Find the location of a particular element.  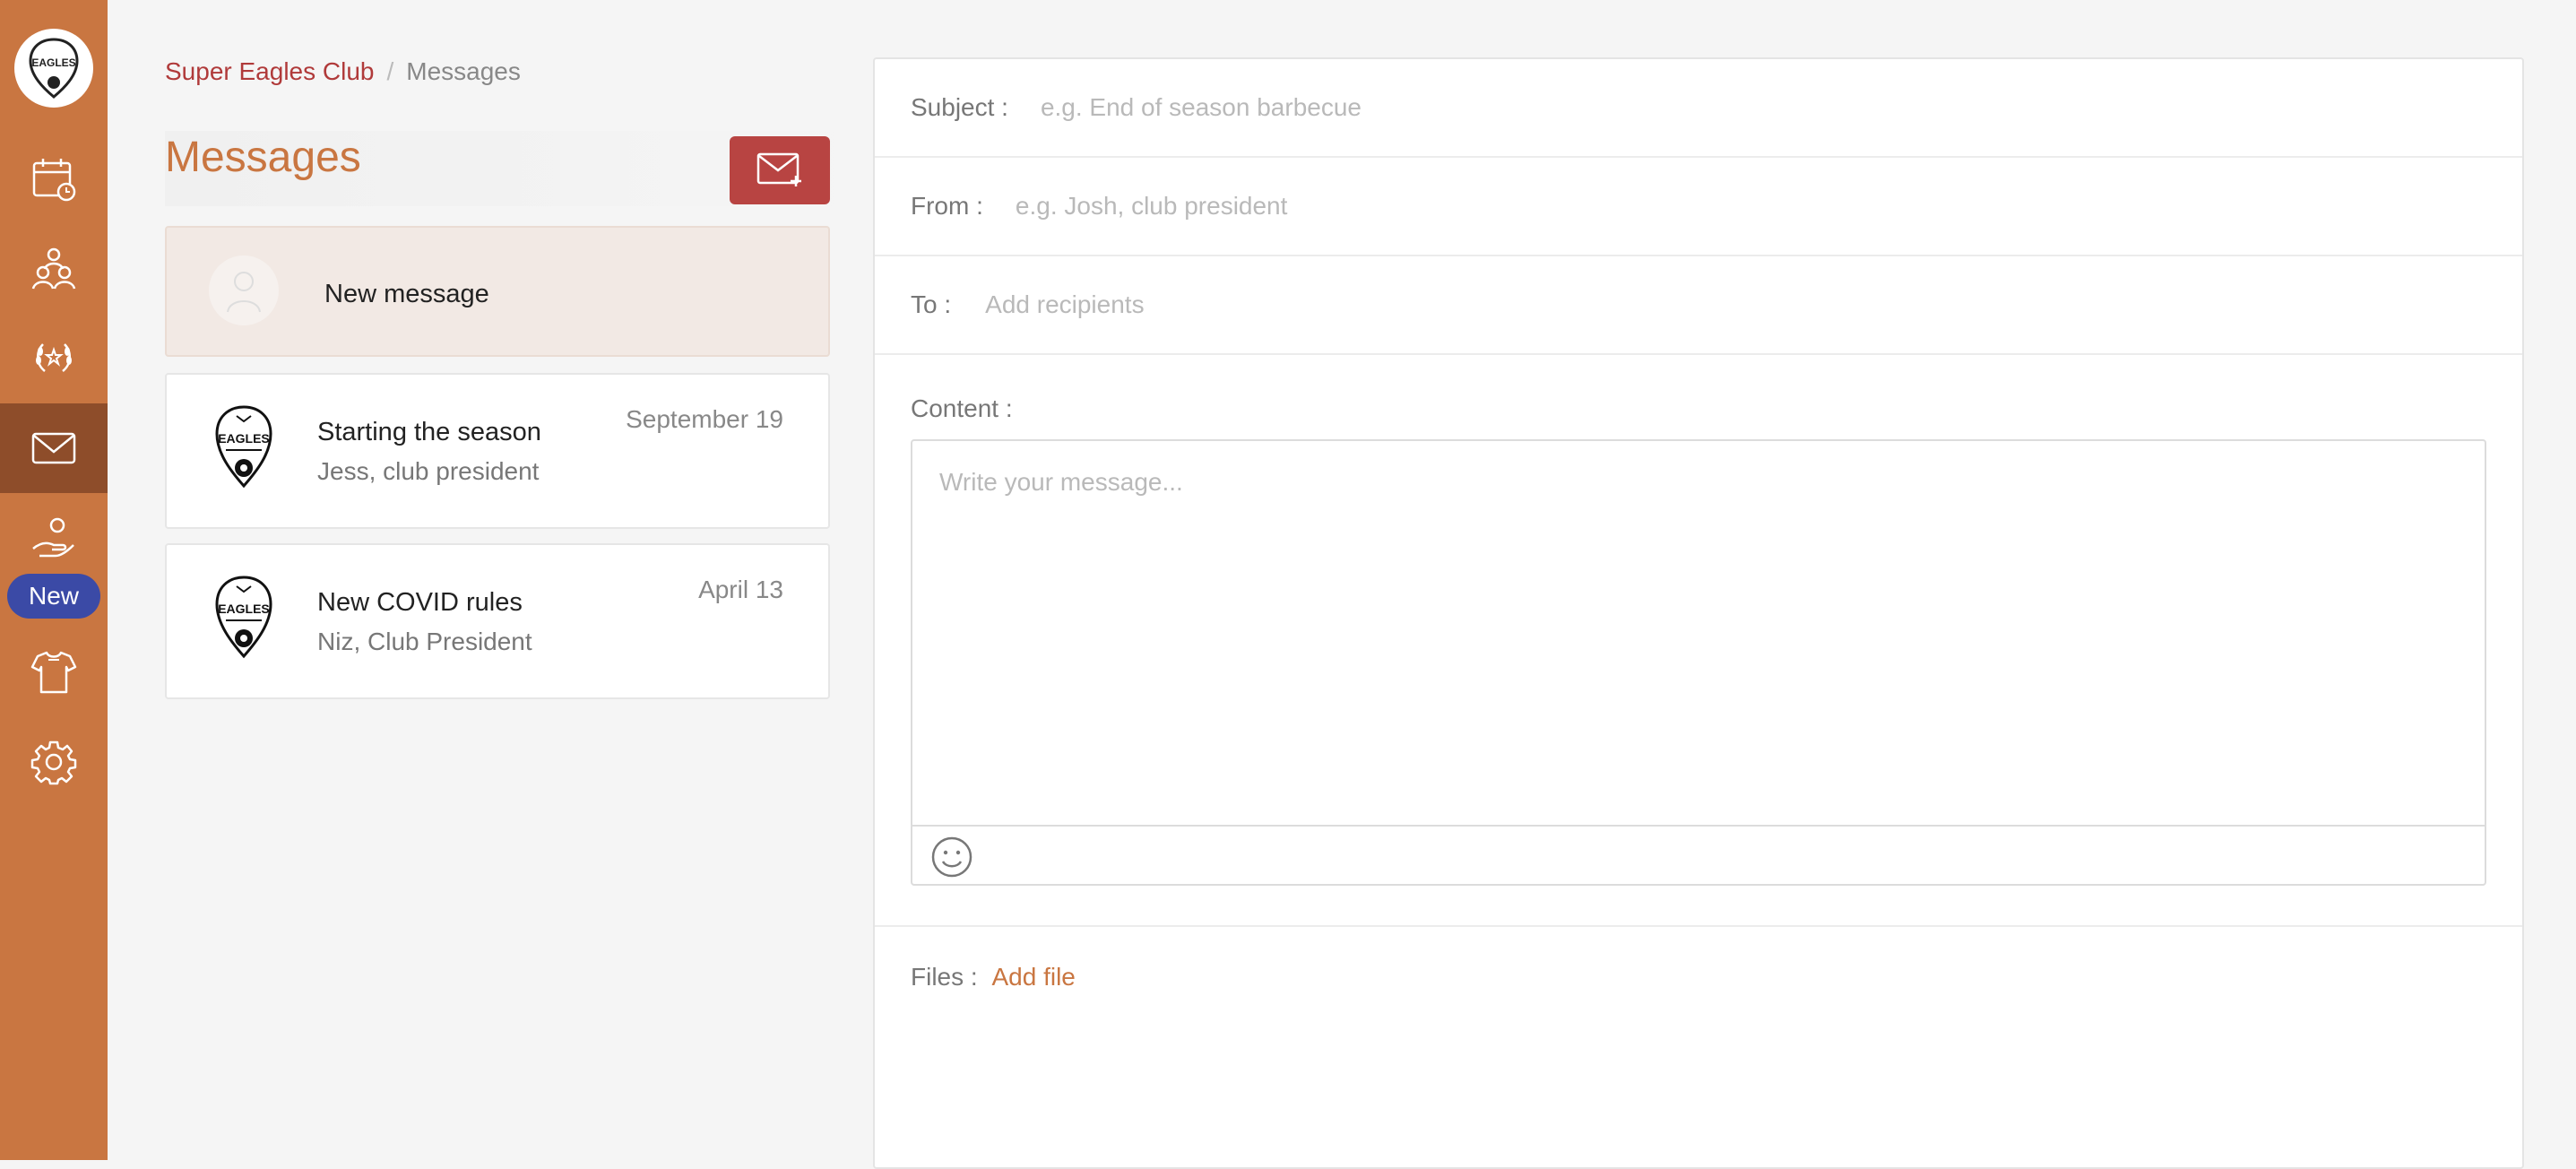

gear-icon is located at coordinates (53, 762).